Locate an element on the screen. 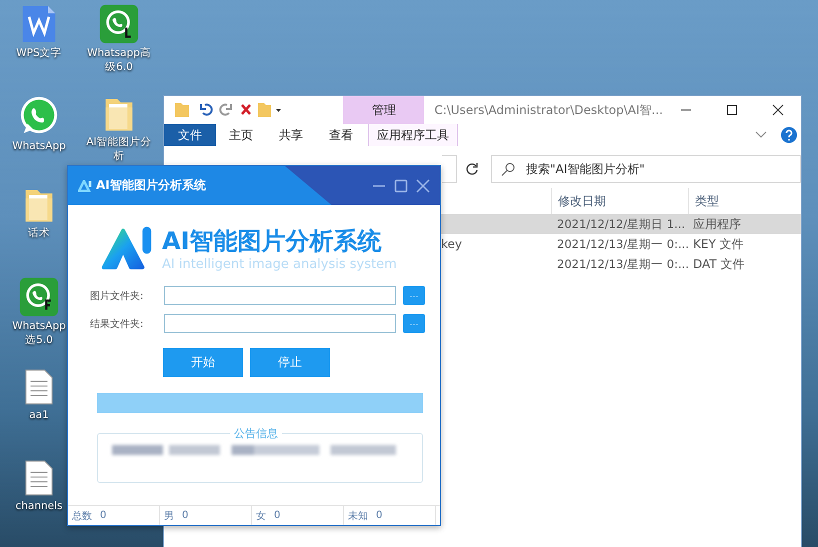 This screenshot has height=547, width=818. file-row: 2021/12/13/星期一 0:... DAT 文件 is located at coordinates (621, 264).